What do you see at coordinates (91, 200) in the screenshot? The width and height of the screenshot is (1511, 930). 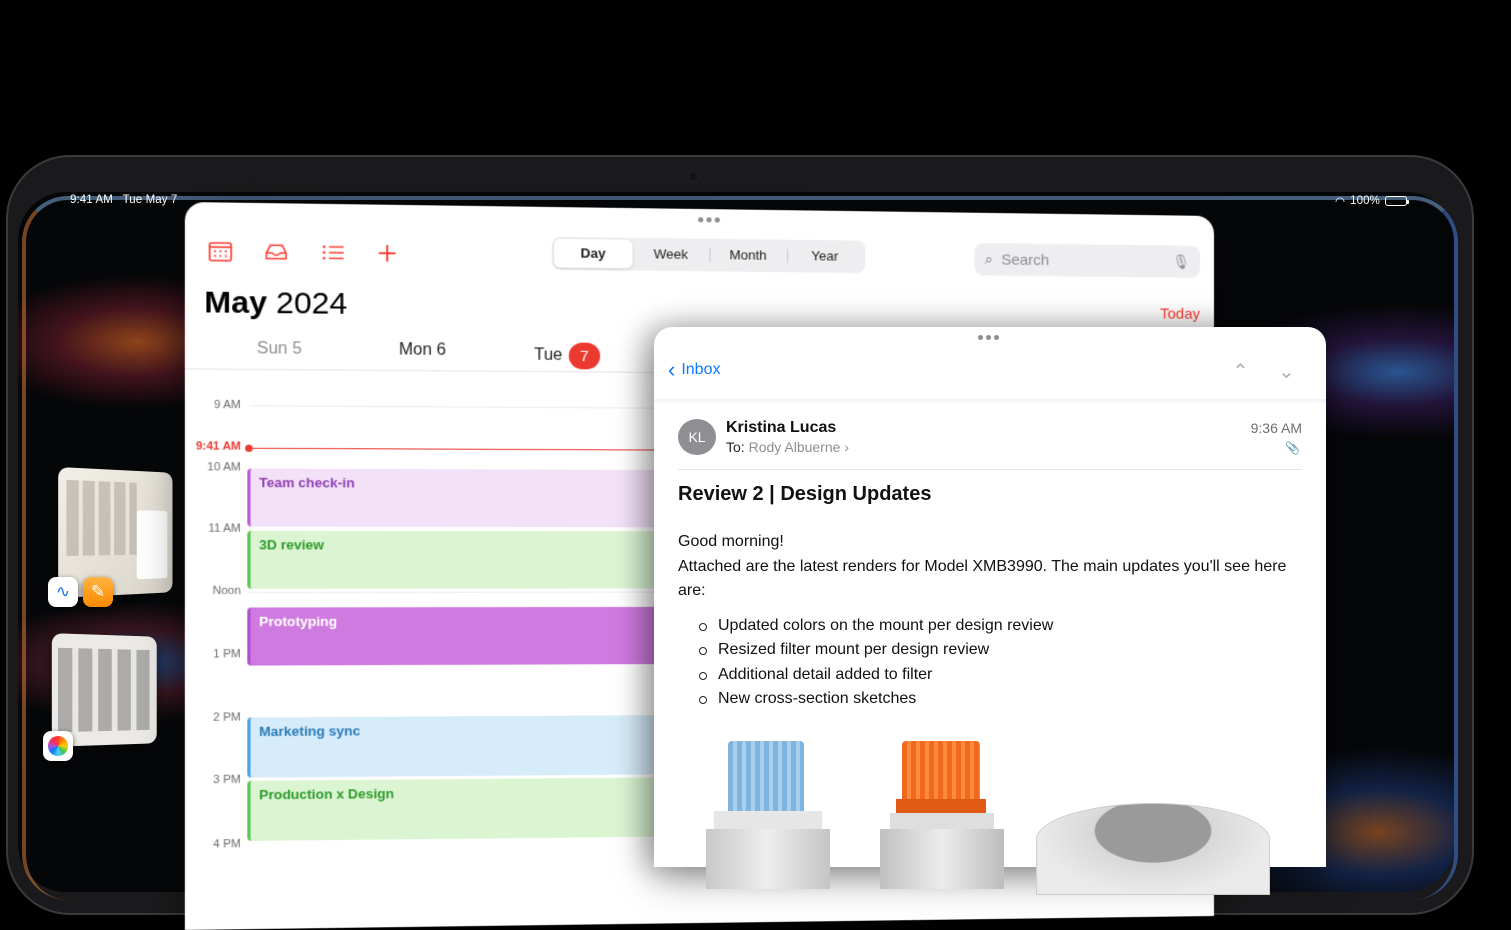 I see `status-time: 9:41 AM` at bounding box center [91, 200].